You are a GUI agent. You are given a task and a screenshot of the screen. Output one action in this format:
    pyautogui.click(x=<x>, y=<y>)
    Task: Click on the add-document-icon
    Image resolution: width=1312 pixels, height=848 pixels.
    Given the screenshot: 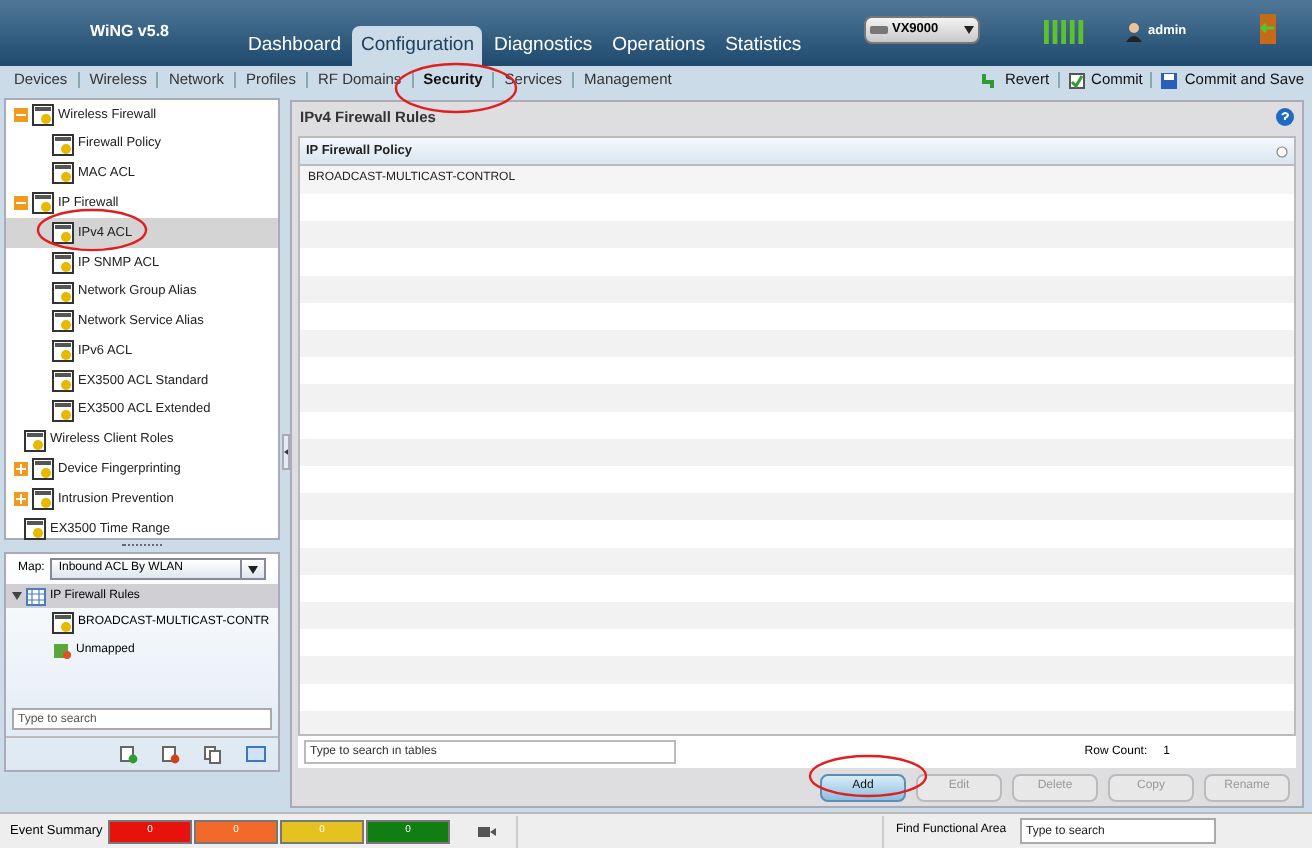 What is the action you would take?
    pyautogui.click(x=129, y=754)
    